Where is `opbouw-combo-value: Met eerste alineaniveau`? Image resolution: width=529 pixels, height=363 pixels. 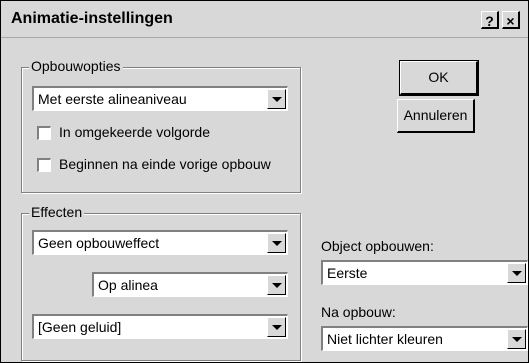 opbouw-combo-value: Met eerste alineaniveau is located at coordinates (112, 99).